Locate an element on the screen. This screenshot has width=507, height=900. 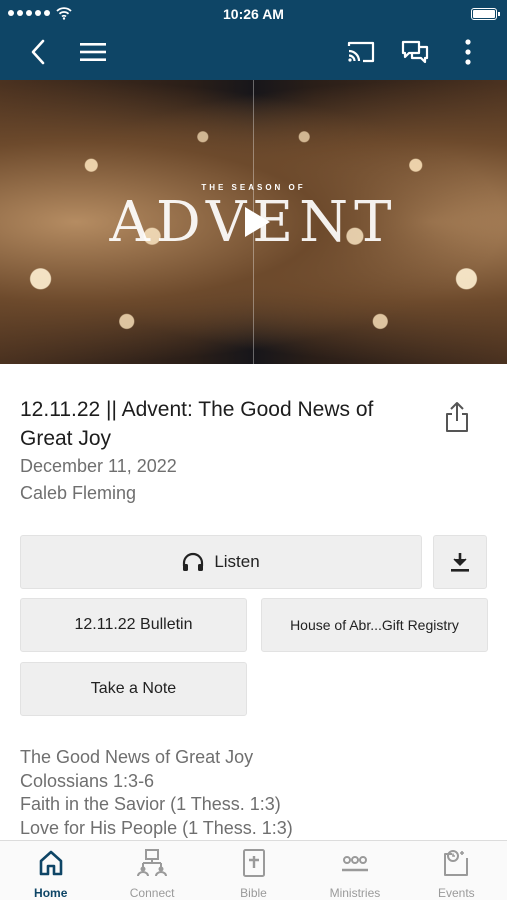
headphones-icon is located at coordinates (193, 561).